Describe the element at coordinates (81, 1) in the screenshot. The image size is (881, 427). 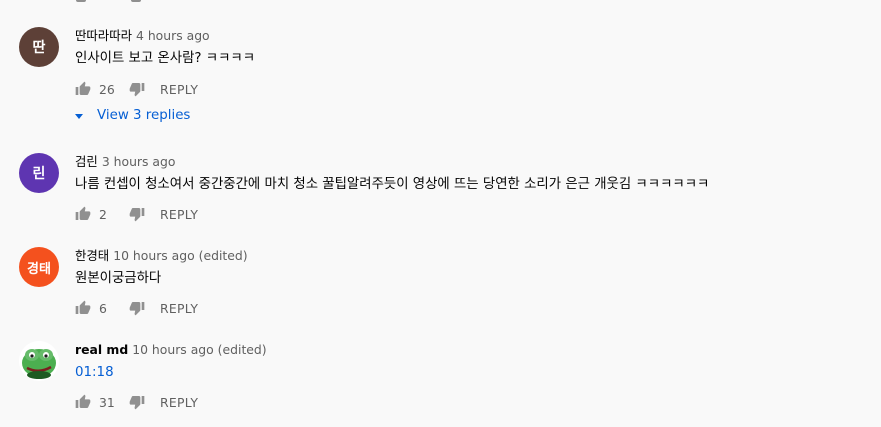
I see `like-icon-partial` at that location.